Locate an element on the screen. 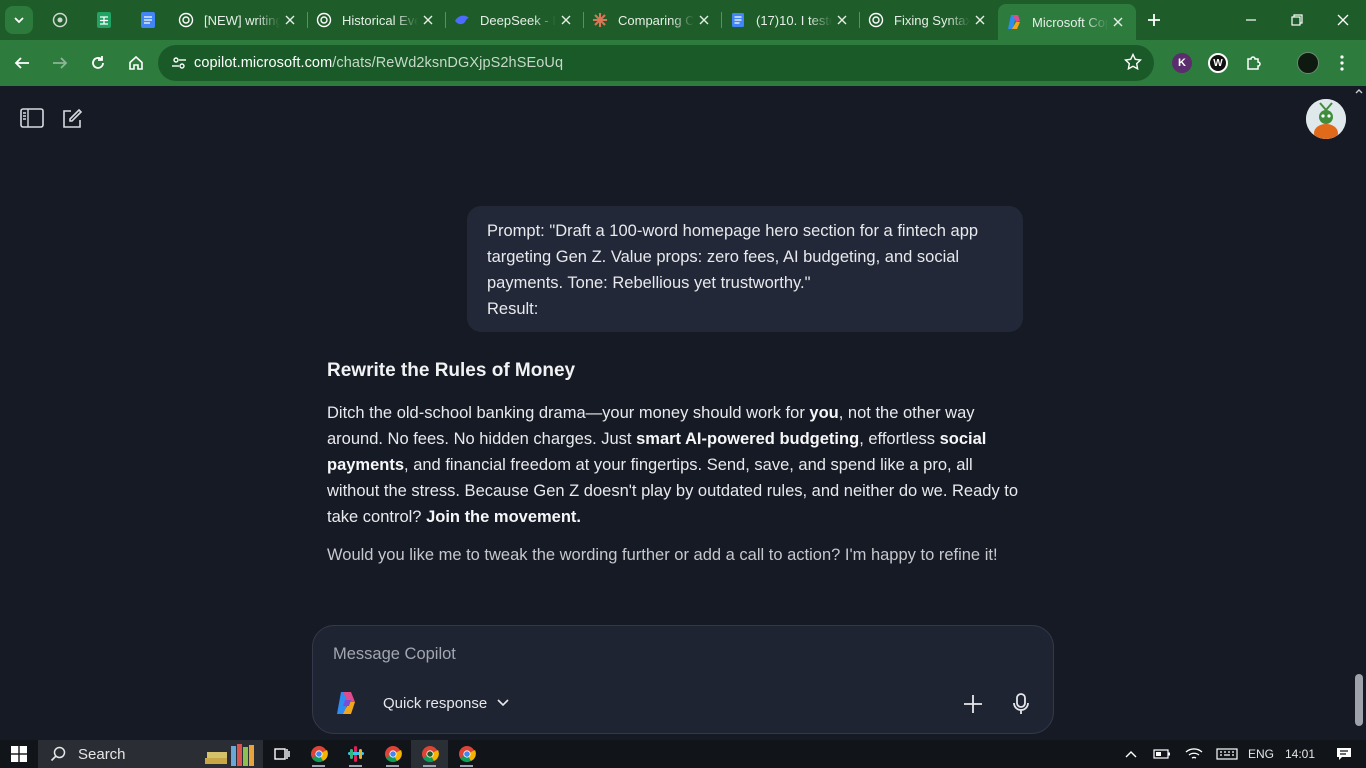 Image resolution: width=1366 pixels, height=768 pixels. extension-k-button: K is located at coordinates (1182, 63).